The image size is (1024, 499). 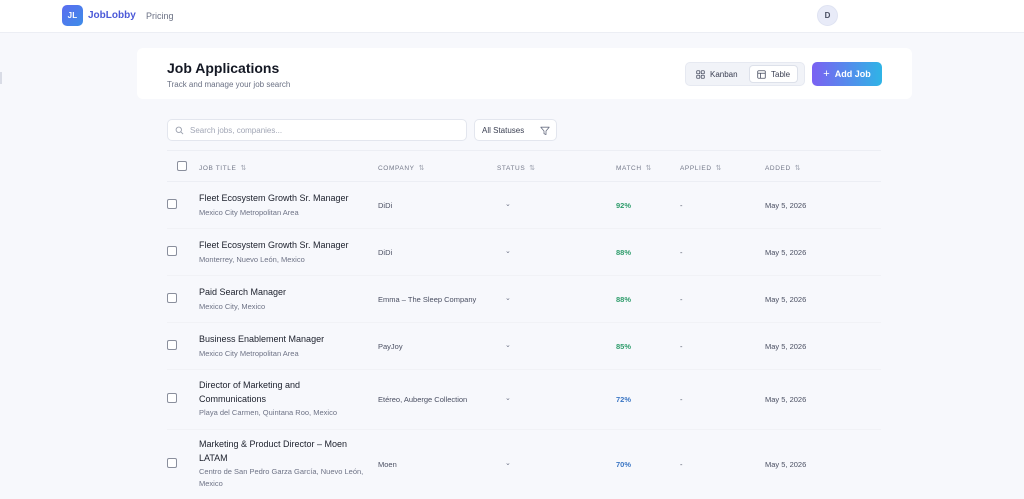 I want to click on match-score: 85%, so click(x=624, y=346).